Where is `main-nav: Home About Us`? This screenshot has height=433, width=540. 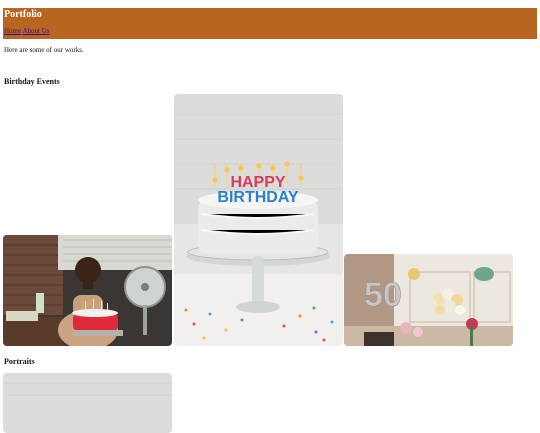 main-nav: Home About Us is located at coordinates (27, 31).